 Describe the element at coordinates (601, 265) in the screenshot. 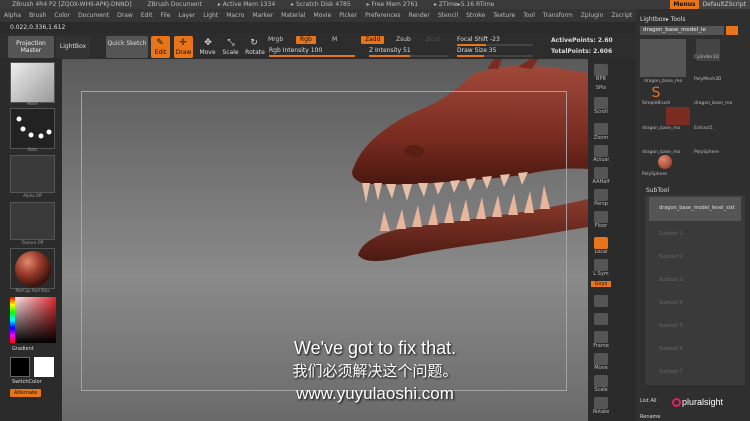

I see `lsym-icon` at that location.